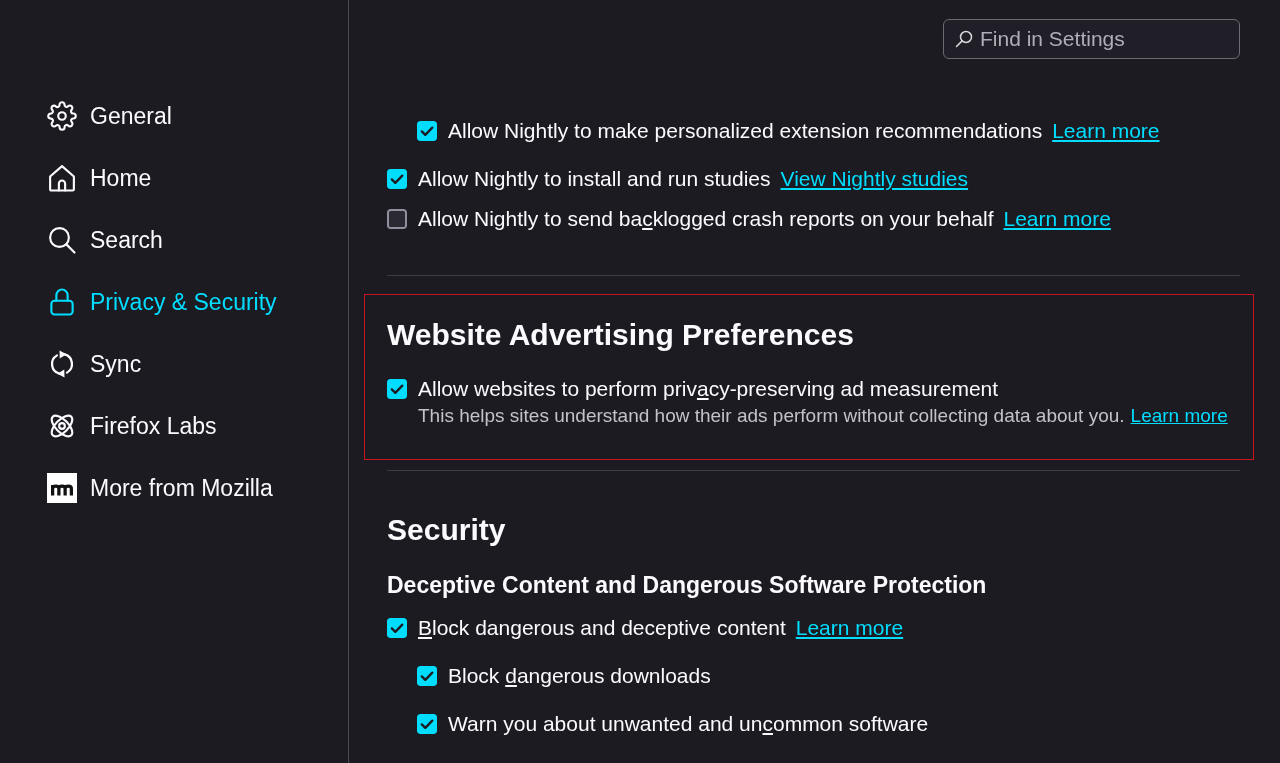 This screenshot has height=763, width=1280. Describe the element at coordinates (162, 302) in the screenshot. I see `sidebar-item: Privacy & Security` at that location.